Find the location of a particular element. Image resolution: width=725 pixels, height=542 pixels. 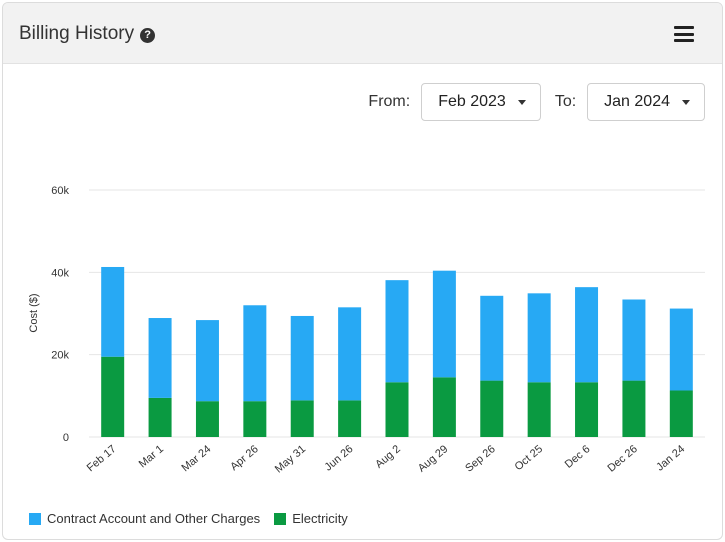

x-tick-label: Aug 29 is located at coordinates (433, 459).